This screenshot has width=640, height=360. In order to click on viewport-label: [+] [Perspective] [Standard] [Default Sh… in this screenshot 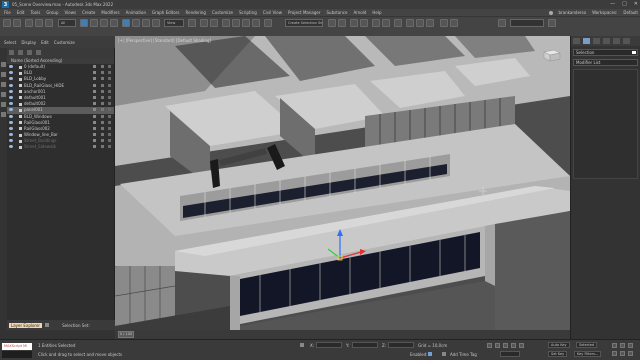, I will do `click(164, 40)`.